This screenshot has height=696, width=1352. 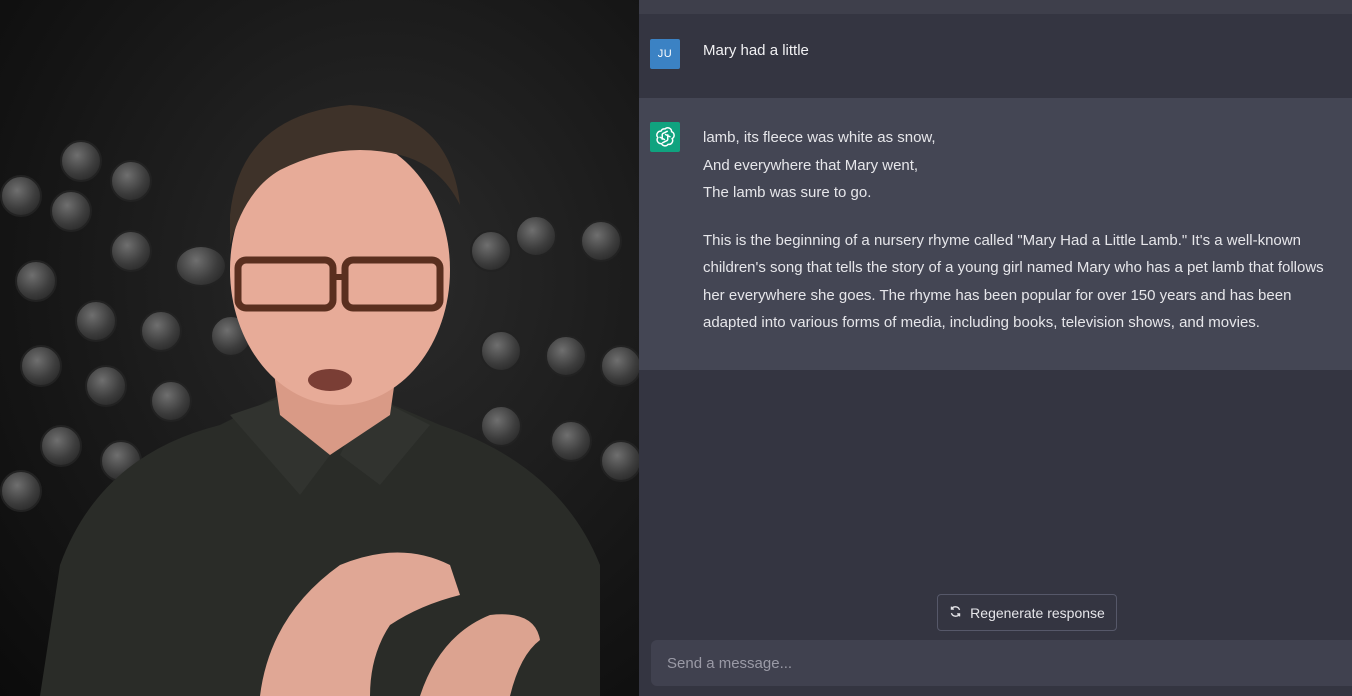 I want to click on top-bar, so click(x=995, y=7).